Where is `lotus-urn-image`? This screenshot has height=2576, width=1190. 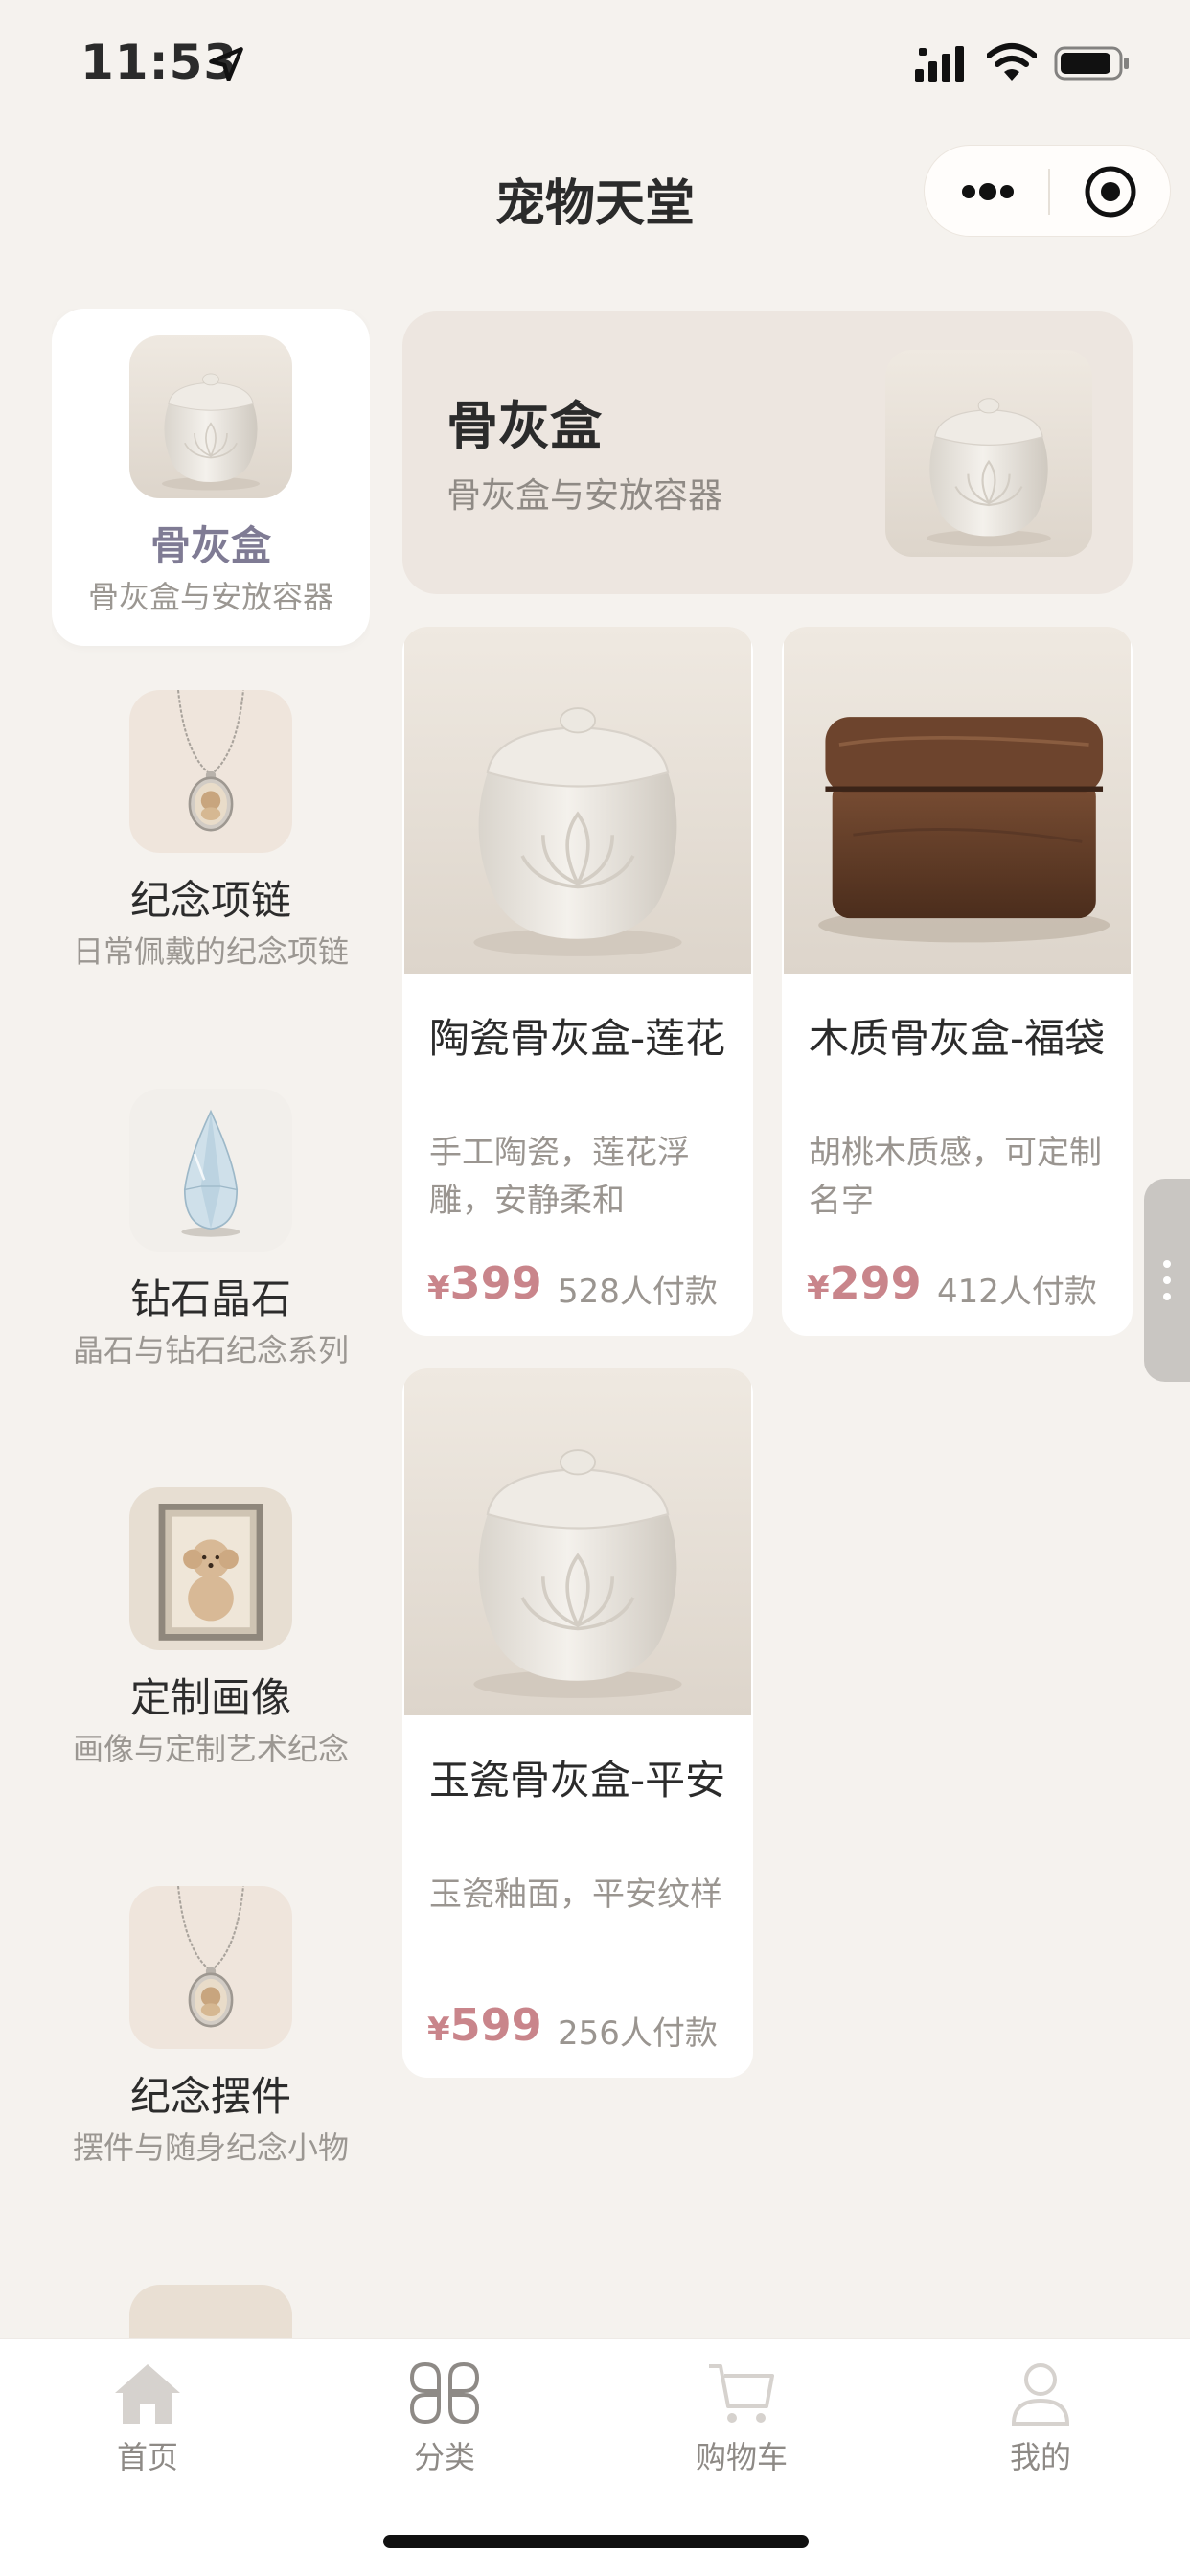
lotus-urn-image is located at coordinates (577, 800).